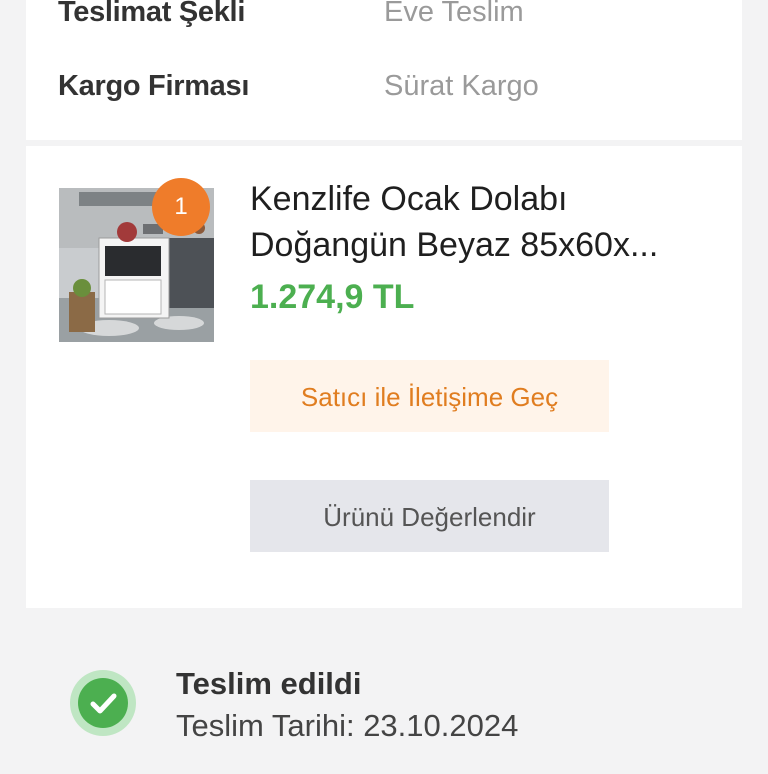 This screenshot has width=768, height=774. Describe the element at coordinates (454, 14) in the screenshot. I see `delivery-method-value: Eve Teslim` at that location.